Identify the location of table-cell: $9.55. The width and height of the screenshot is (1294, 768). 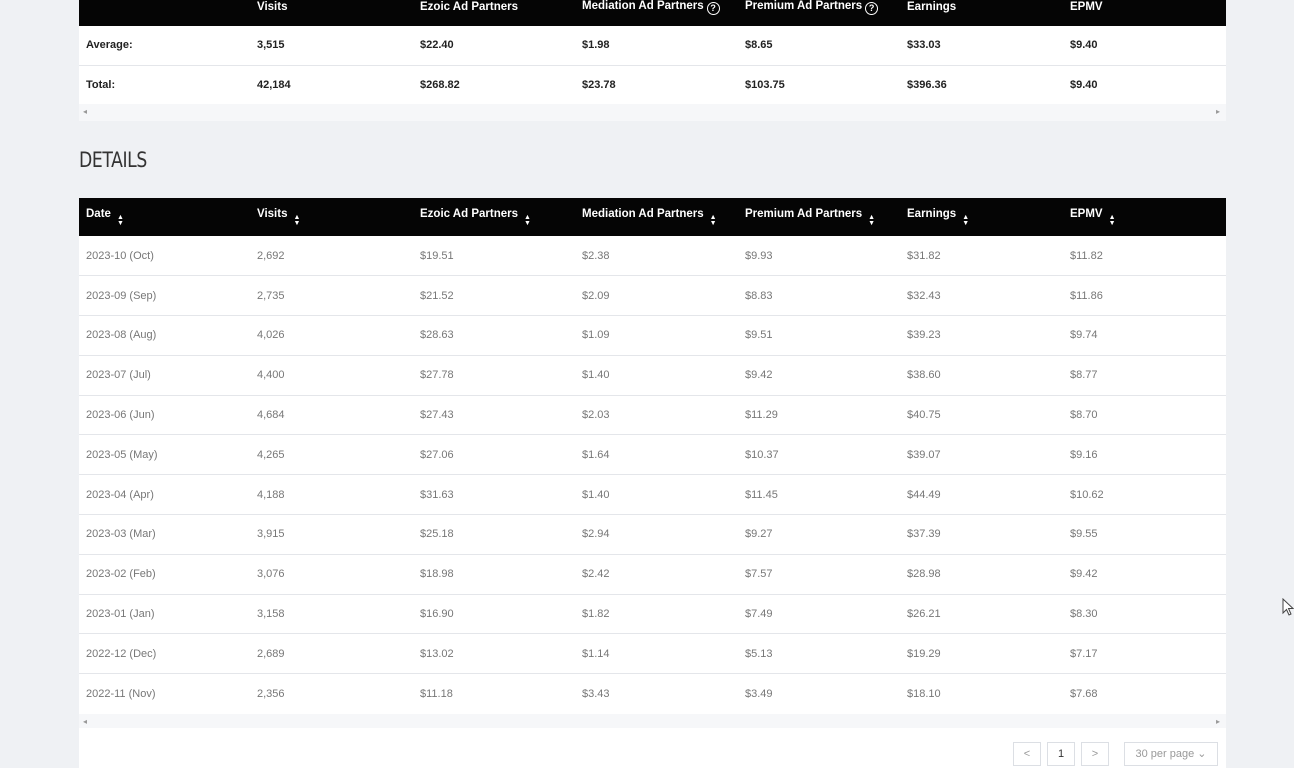
(1144, 534).